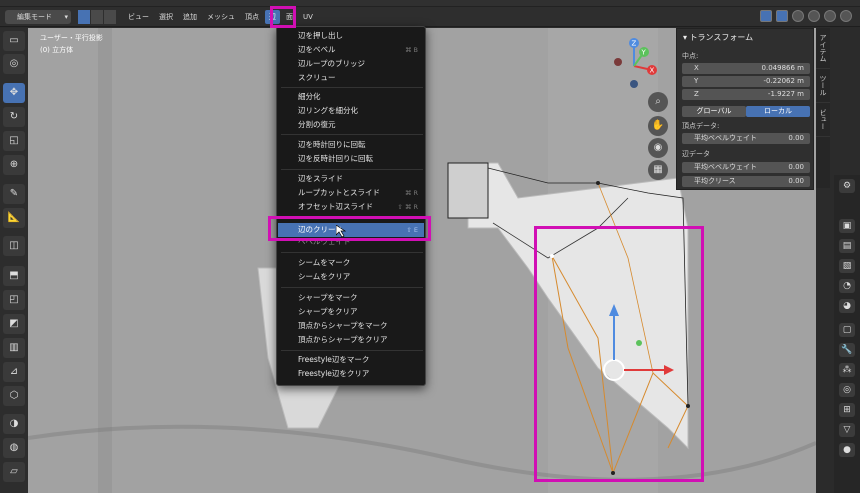 Image resolution: width=860 pixels, height=493 pixels. Describe the element at coordinates (97, 17) in the screenshot. I see `edge-select-icon` at that location.